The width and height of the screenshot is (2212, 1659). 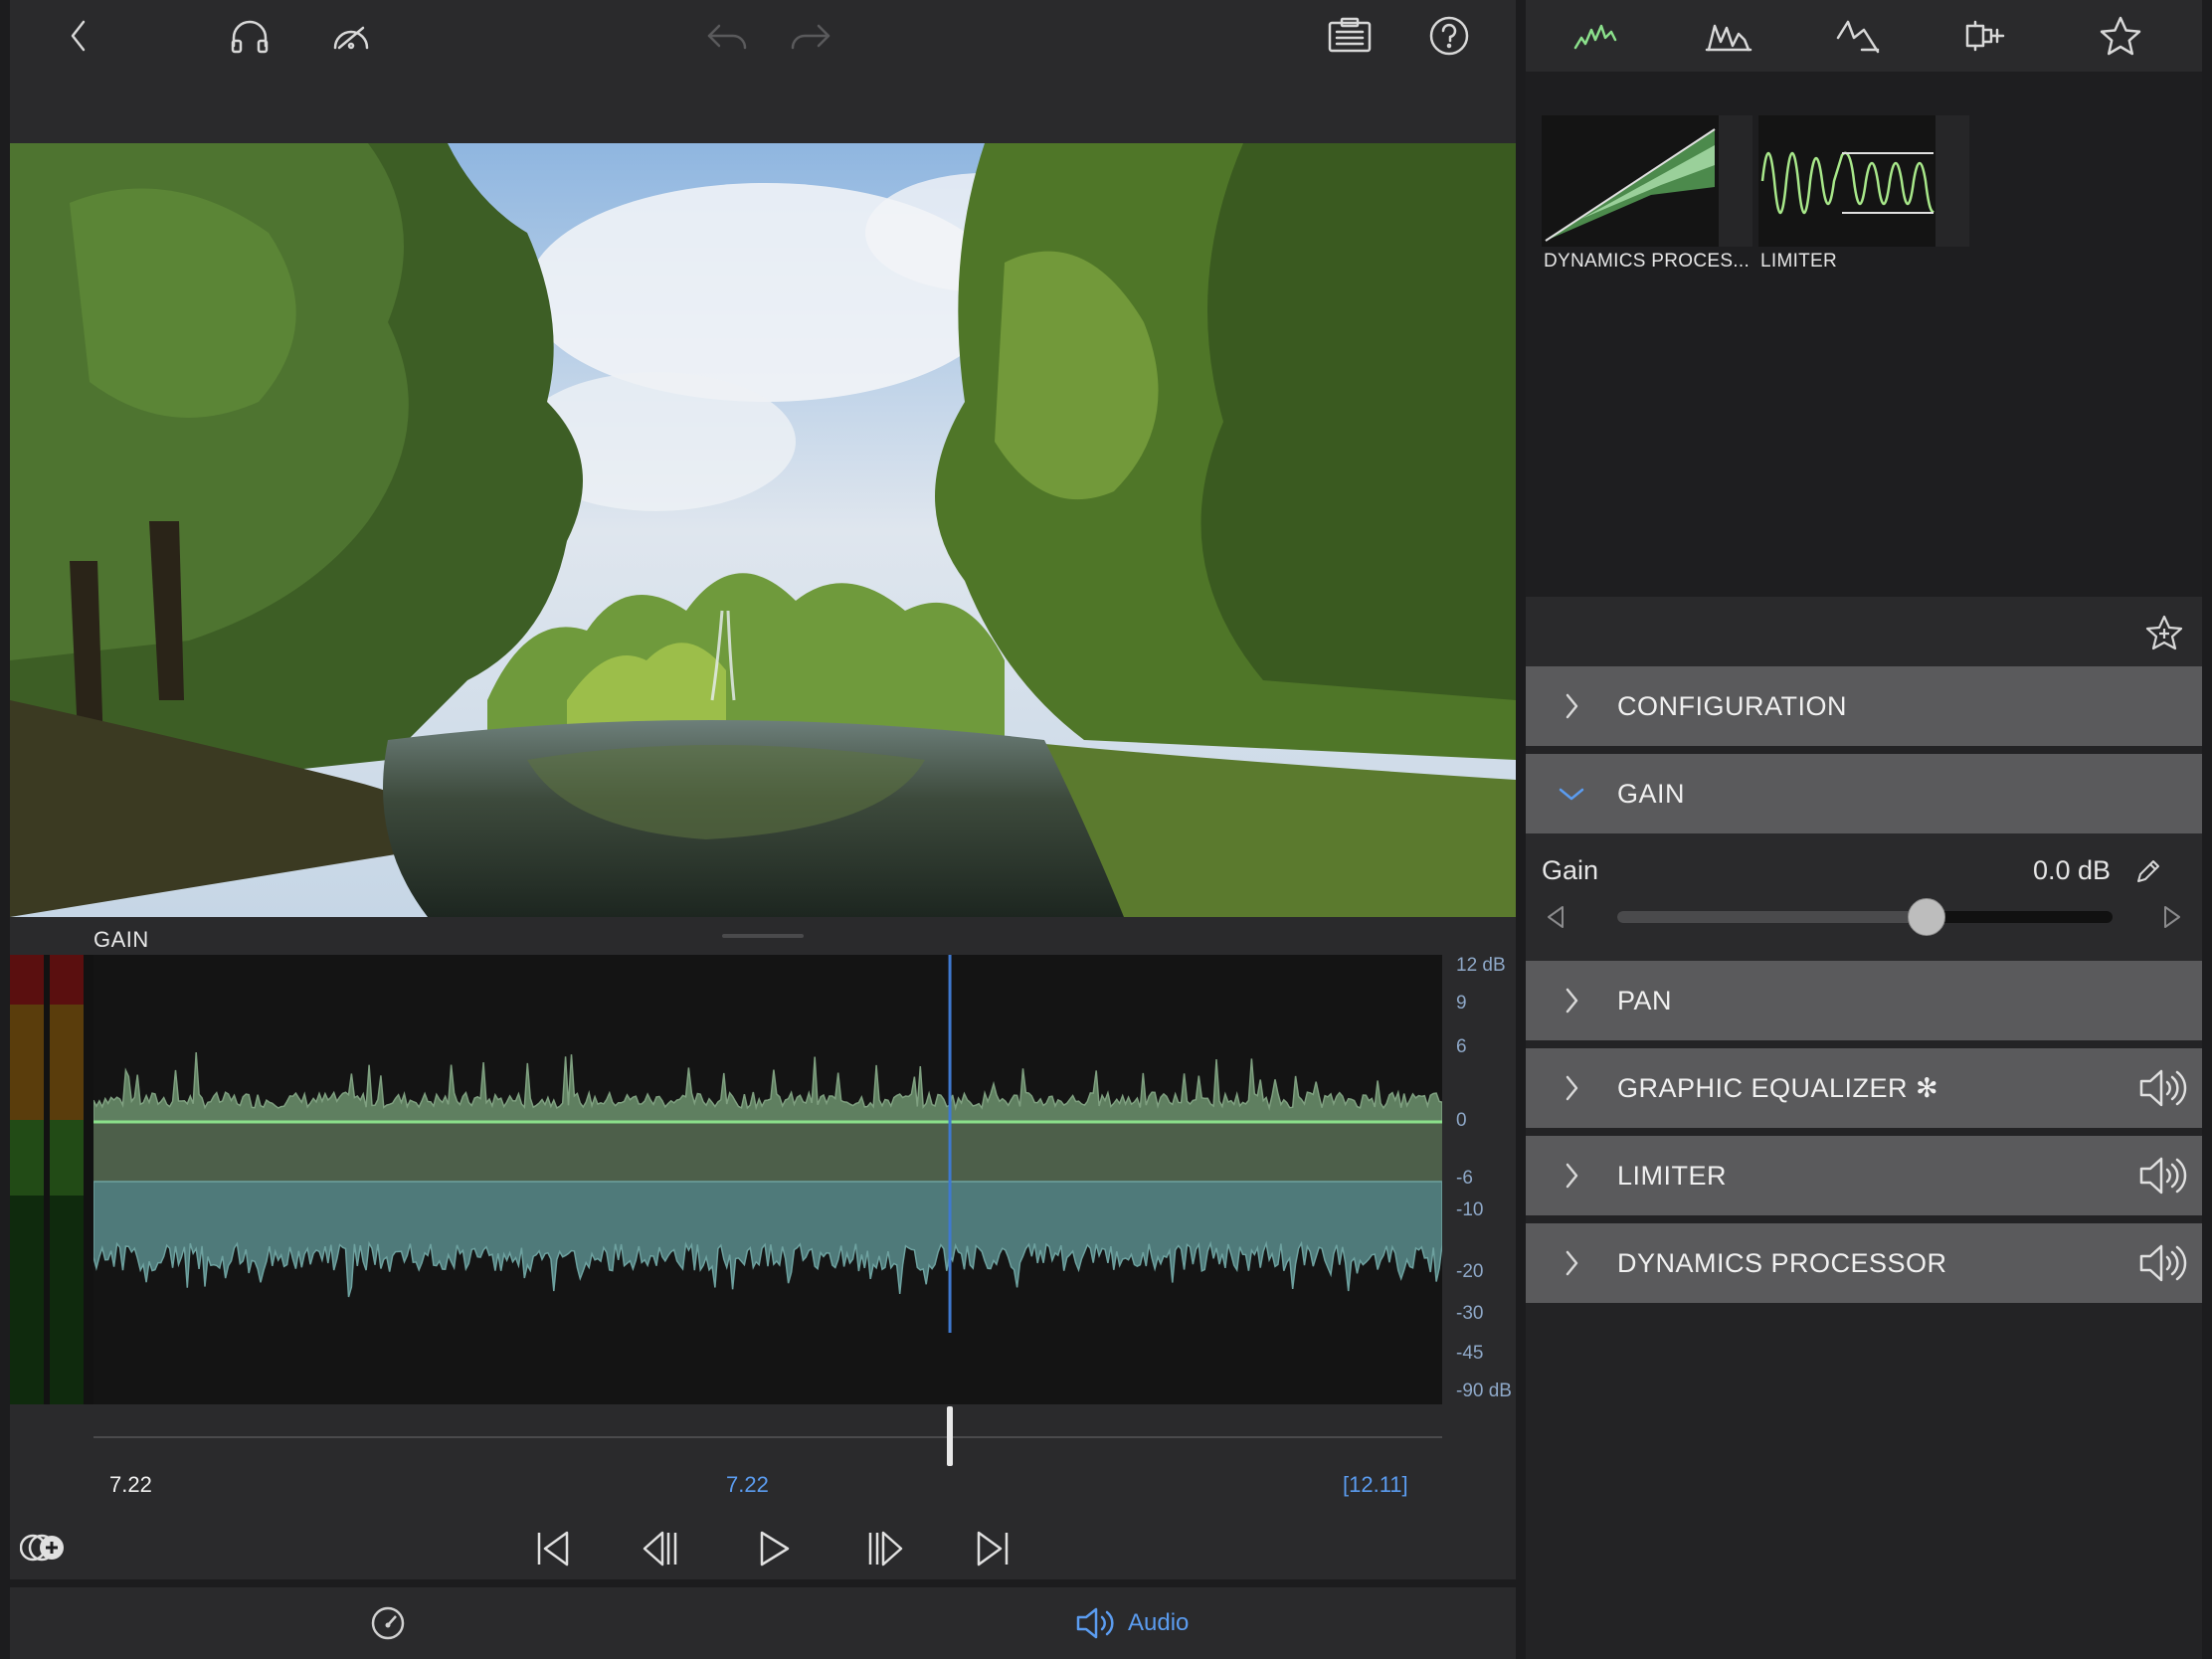 I want to click on tab-amplifier, so click(x=1985, y=36).